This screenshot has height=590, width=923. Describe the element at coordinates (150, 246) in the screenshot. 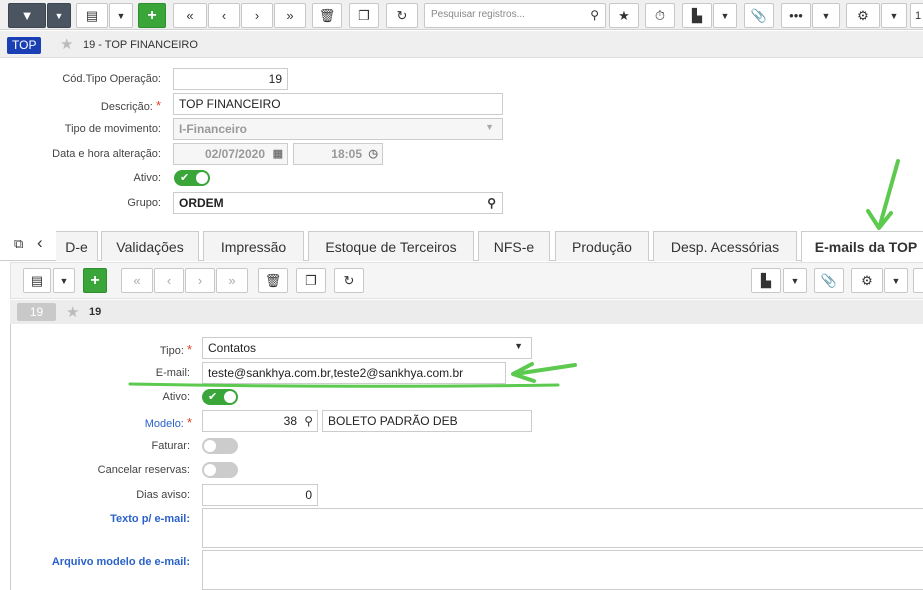

I see `tab-validacoes: Validações` at that location.